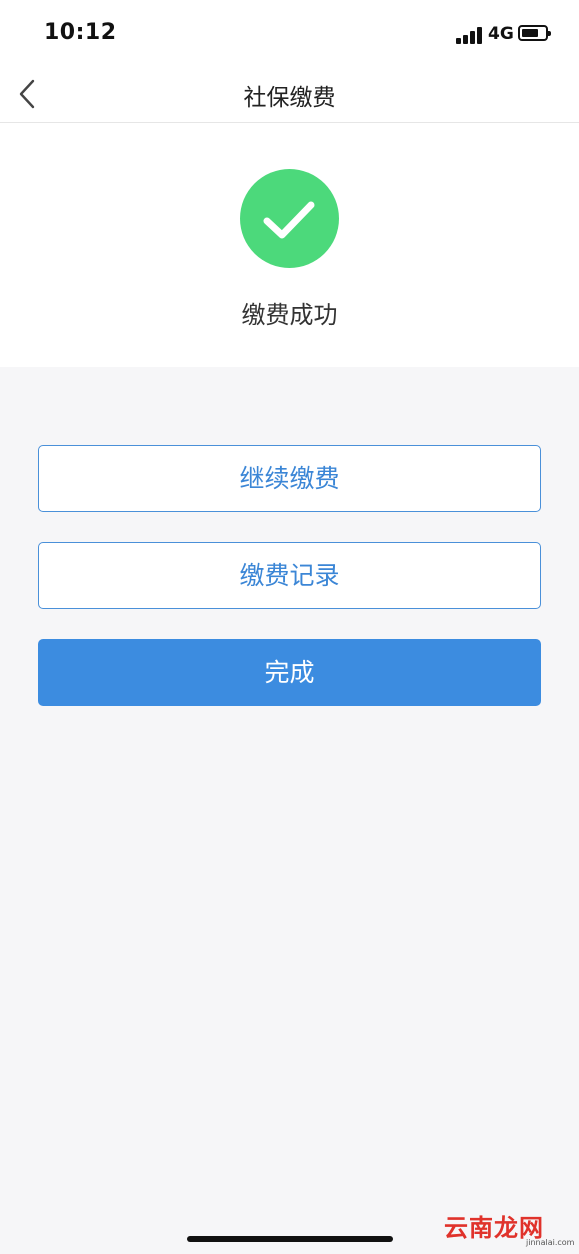 The image size is (579, 1254). I want to click on success-check-icon, so click(289, 218).